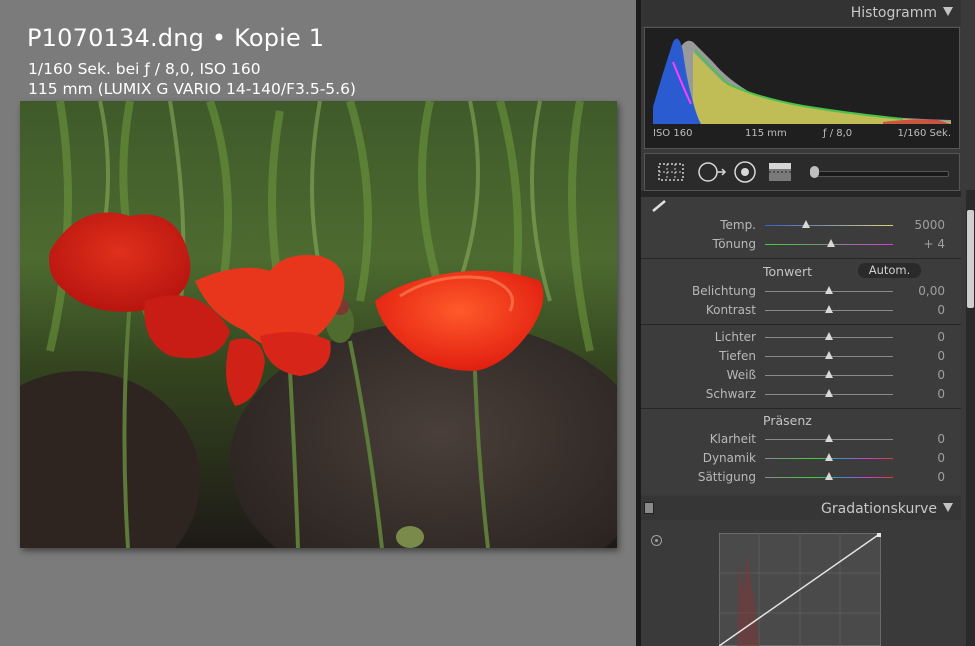 The image size is (975, 646). What do you see at coordinates (766, 133) in the screenshot?
I see `histogram-focal-length: 115 mm` at bounding box center [766, 133].